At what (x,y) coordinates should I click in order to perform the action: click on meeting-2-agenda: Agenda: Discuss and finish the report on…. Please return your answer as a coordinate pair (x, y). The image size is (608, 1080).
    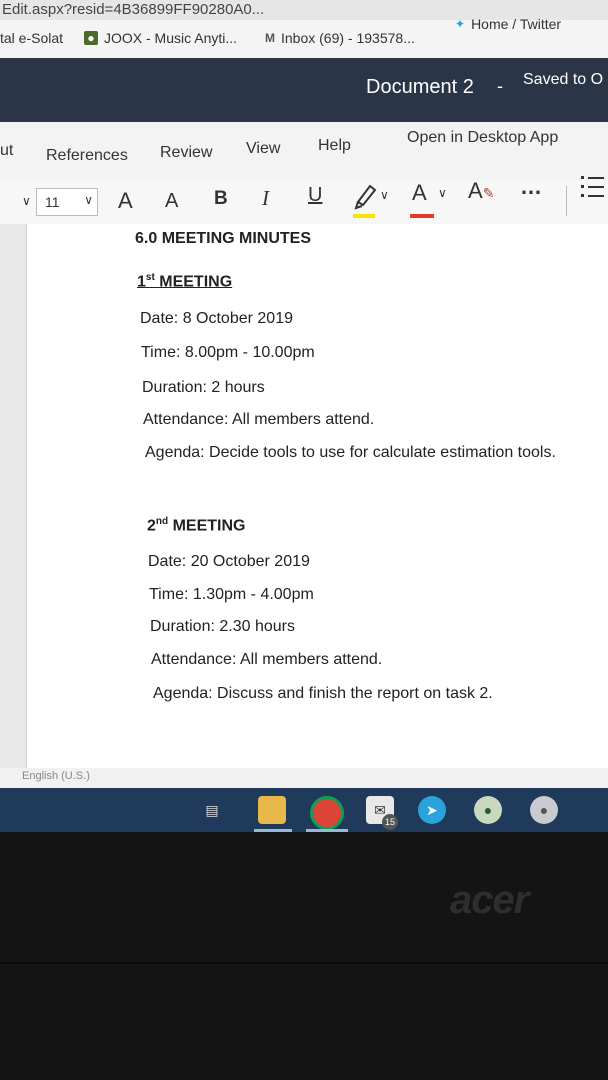
    Looking at the image, I should click on (323, 693).